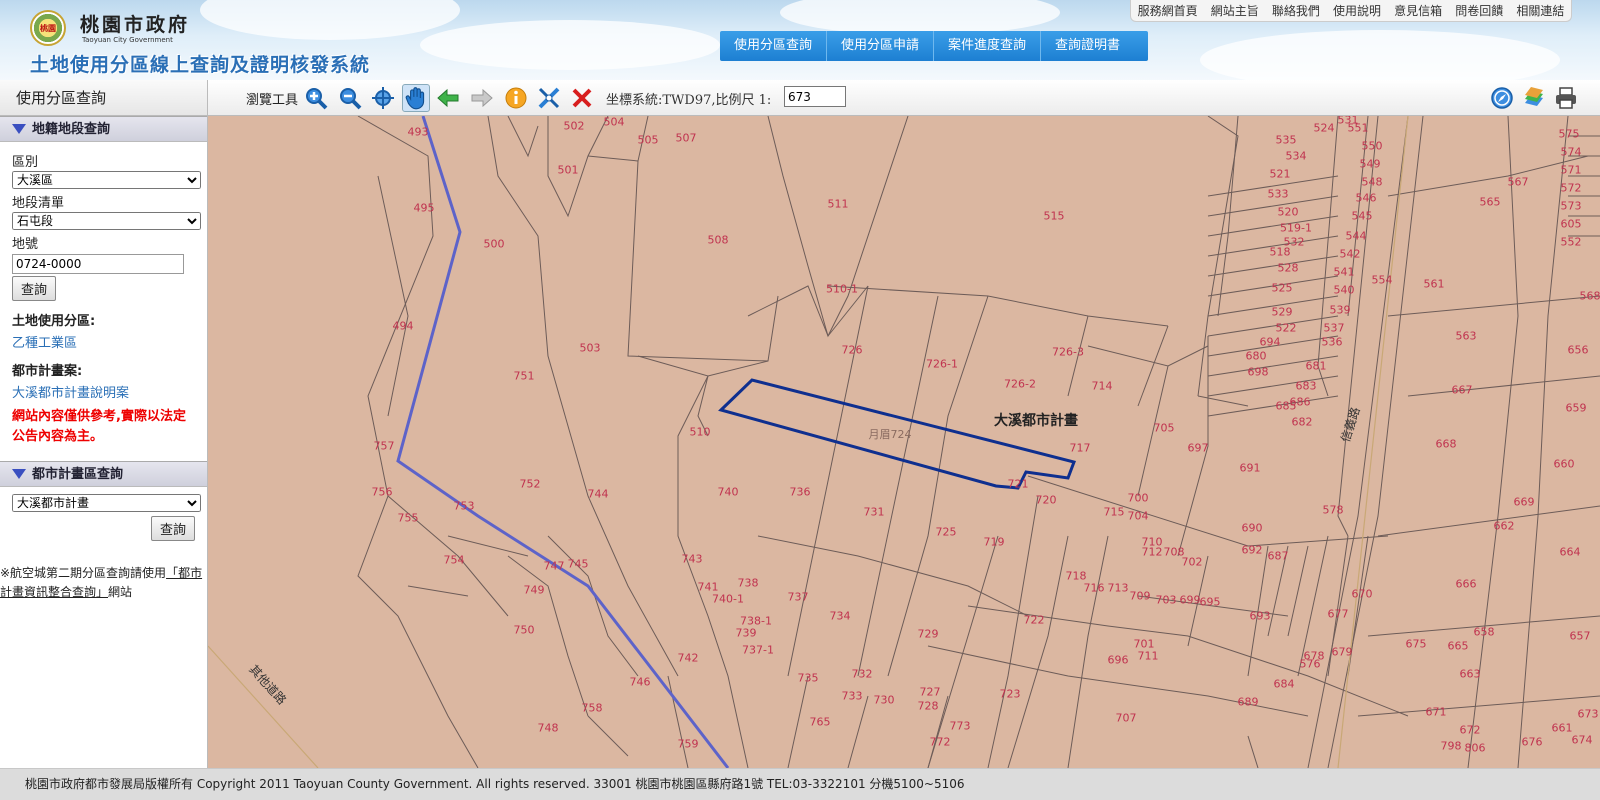  What do you see at coordinates (1080, 448) in the screenshot?
I see `parcel-number: 717` at bounding box center [1080, 448].